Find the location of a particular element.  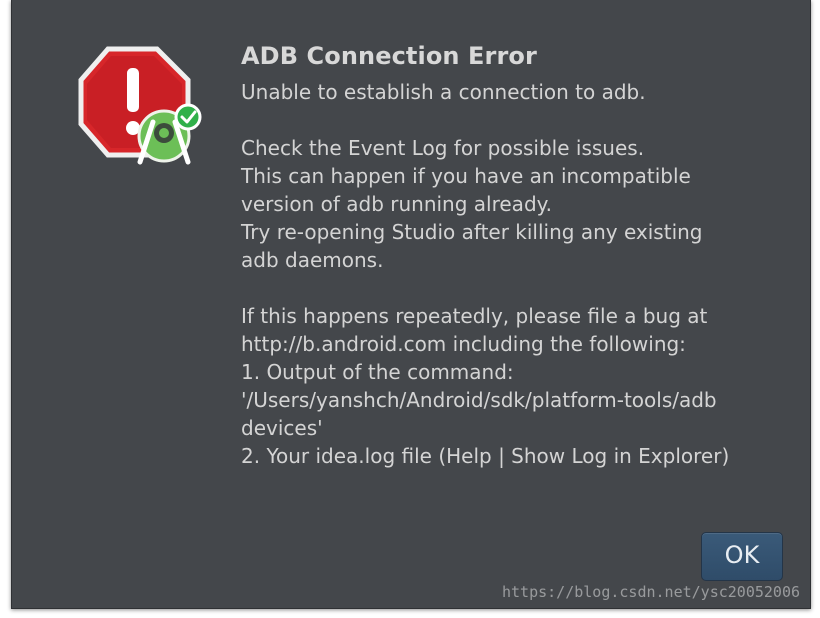

watermark: https://blog.csdn.net/ysc20052006 is located at coordinates (650, 592).